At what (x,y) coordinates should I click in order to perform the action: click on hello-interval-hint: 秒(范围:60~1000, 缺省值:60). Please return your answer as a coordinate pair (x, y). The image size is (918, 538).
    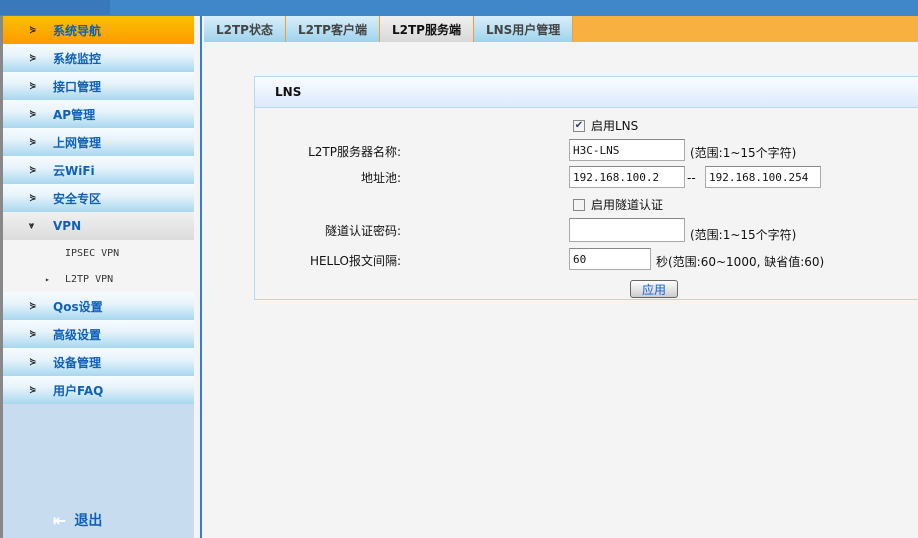
    Looking at the image, I should click on (740, 262).